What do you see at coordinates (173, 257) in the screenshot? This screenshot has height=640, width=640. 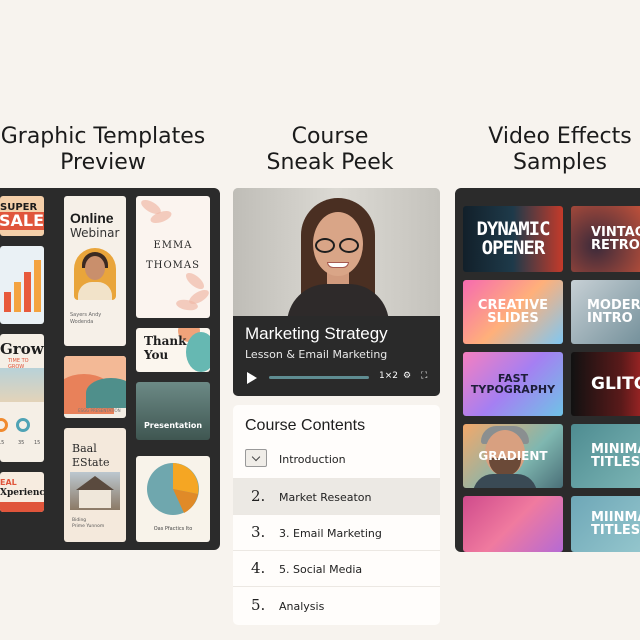 I see `template-emma-thomas: EMMA THOMAS` at bounding box center [173, 257].